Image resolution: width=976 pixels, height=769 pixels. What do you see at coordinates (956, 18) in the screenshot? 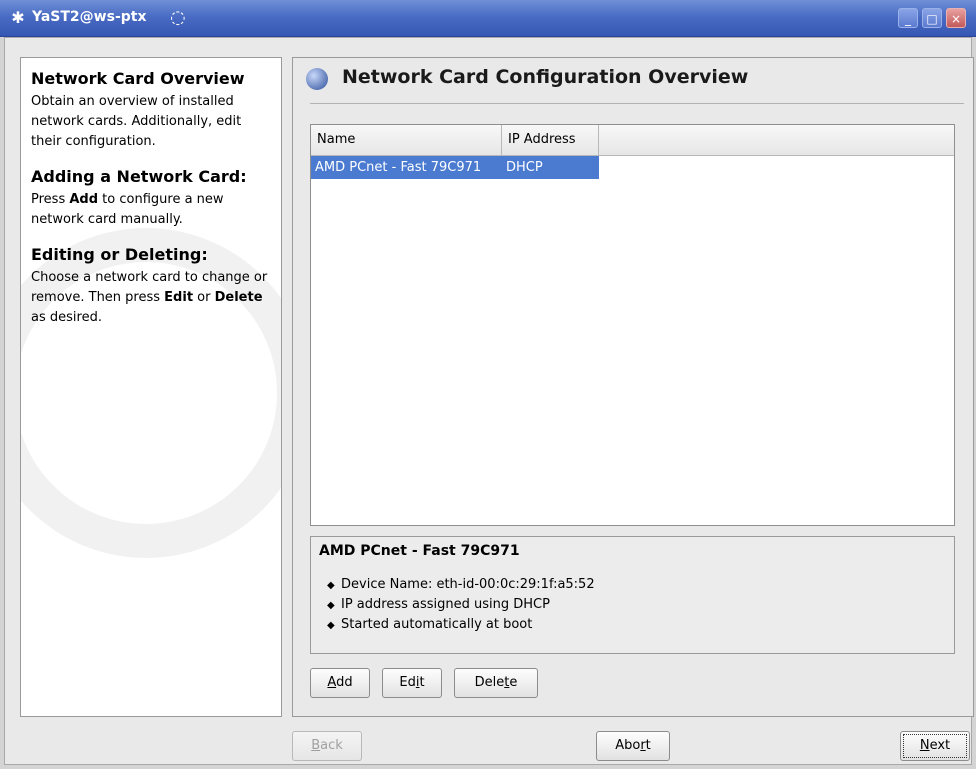
I see `close-button: ×` at bounding box center [956, 18].